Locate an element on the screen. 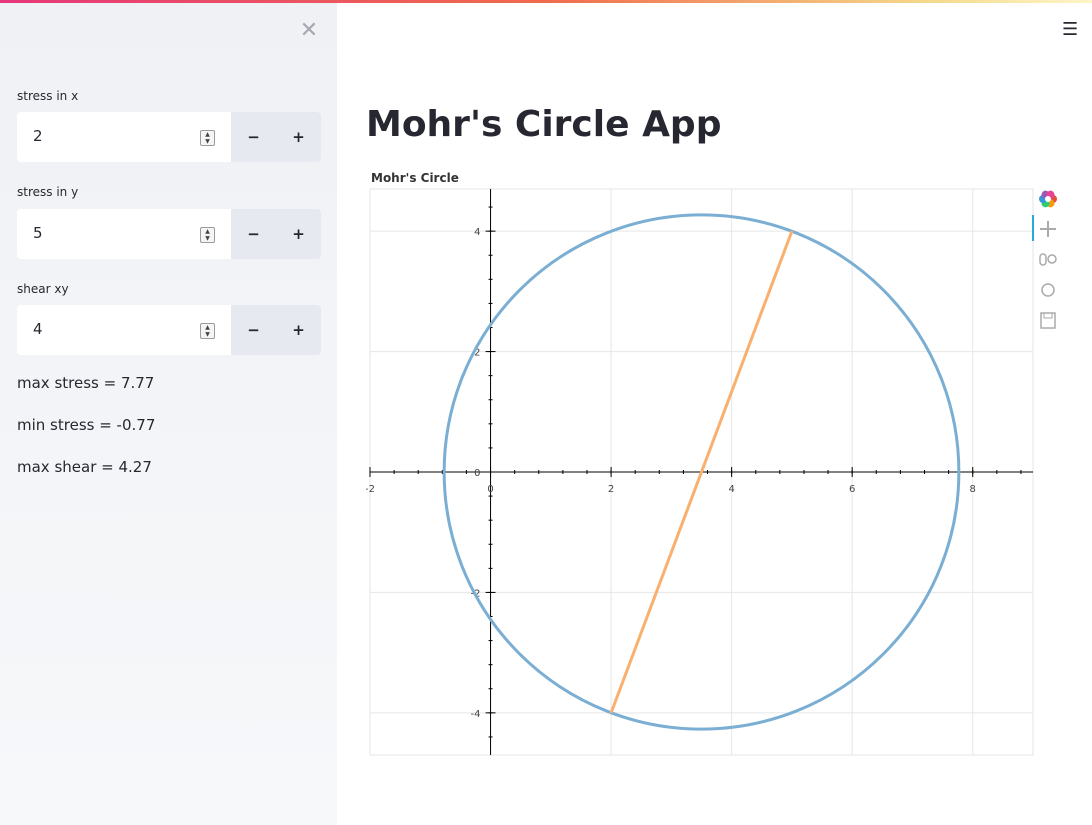  shear-xy-input: 4 ▲ ▼ − + is located at coordinates (169, 330).